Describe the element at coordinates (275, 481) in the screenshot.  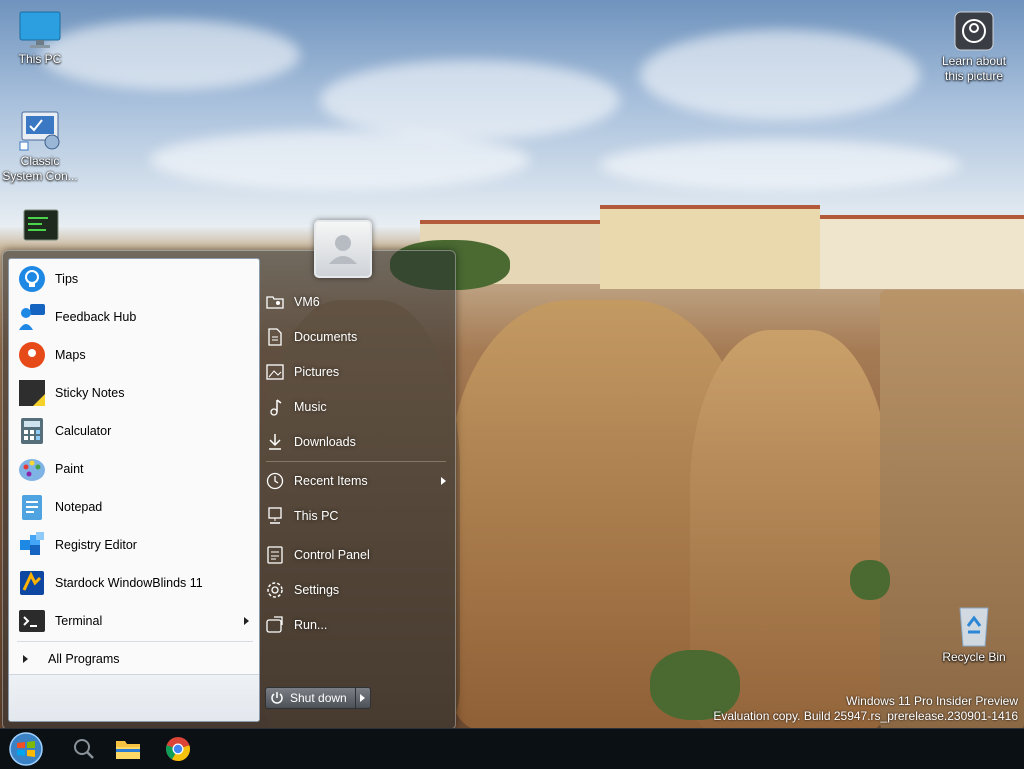
I see `clock-icon` at that location.